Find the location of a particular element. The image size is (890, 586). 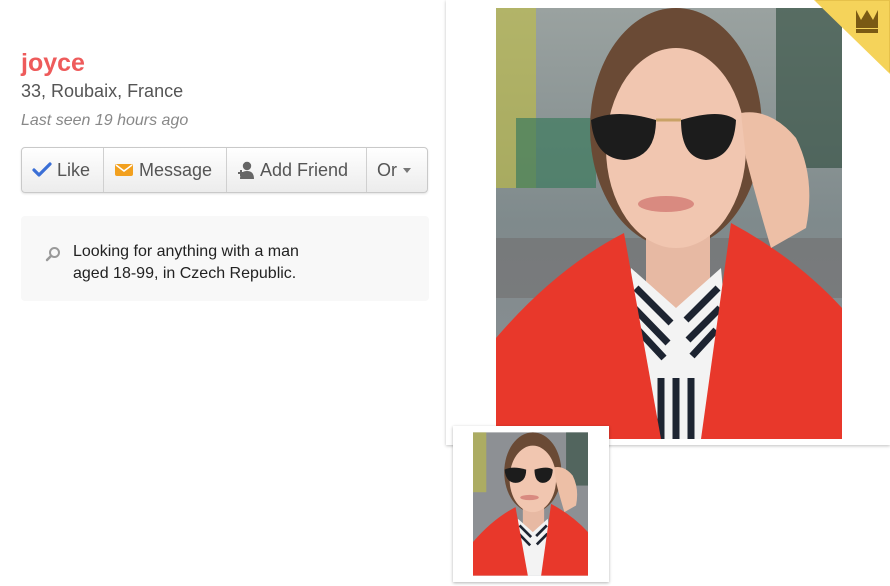

last-seen: Last seen 19 hours ago is located at coordinates (105, 120).